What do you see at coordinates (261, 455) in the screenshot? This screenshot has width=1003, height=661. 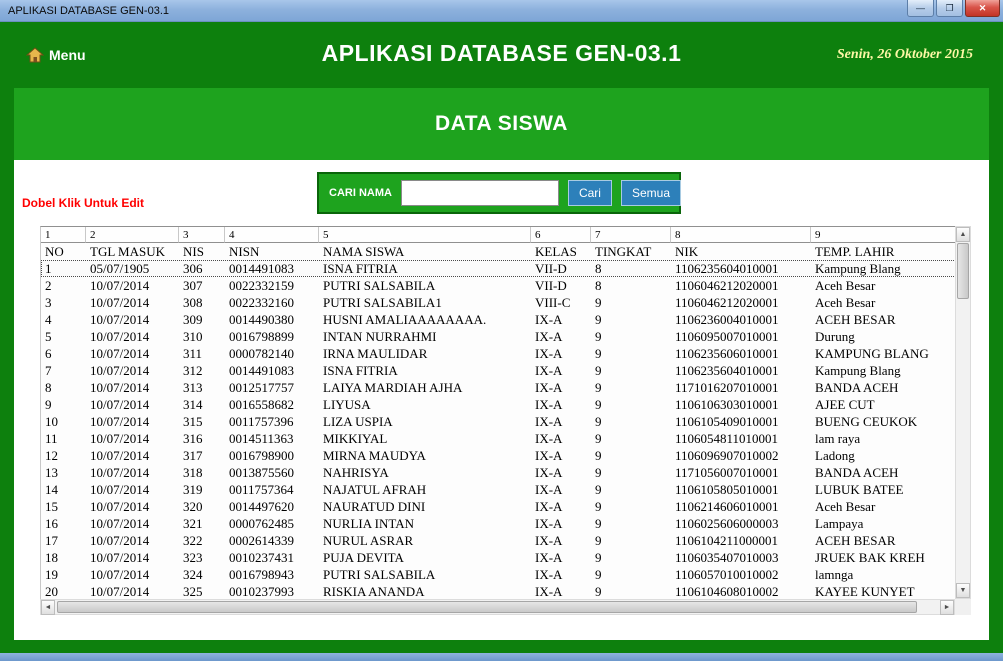 I see `cell: 0016798900` at bounding box center [261, 455].